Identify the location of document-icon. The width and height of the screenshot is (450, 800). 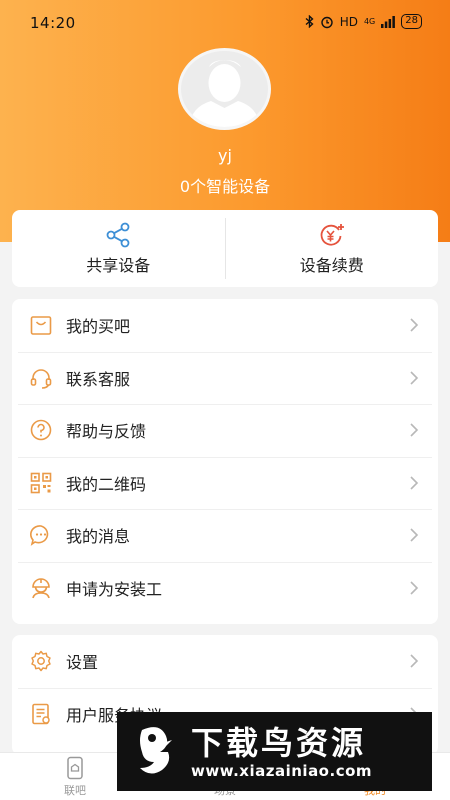
(41, 714).